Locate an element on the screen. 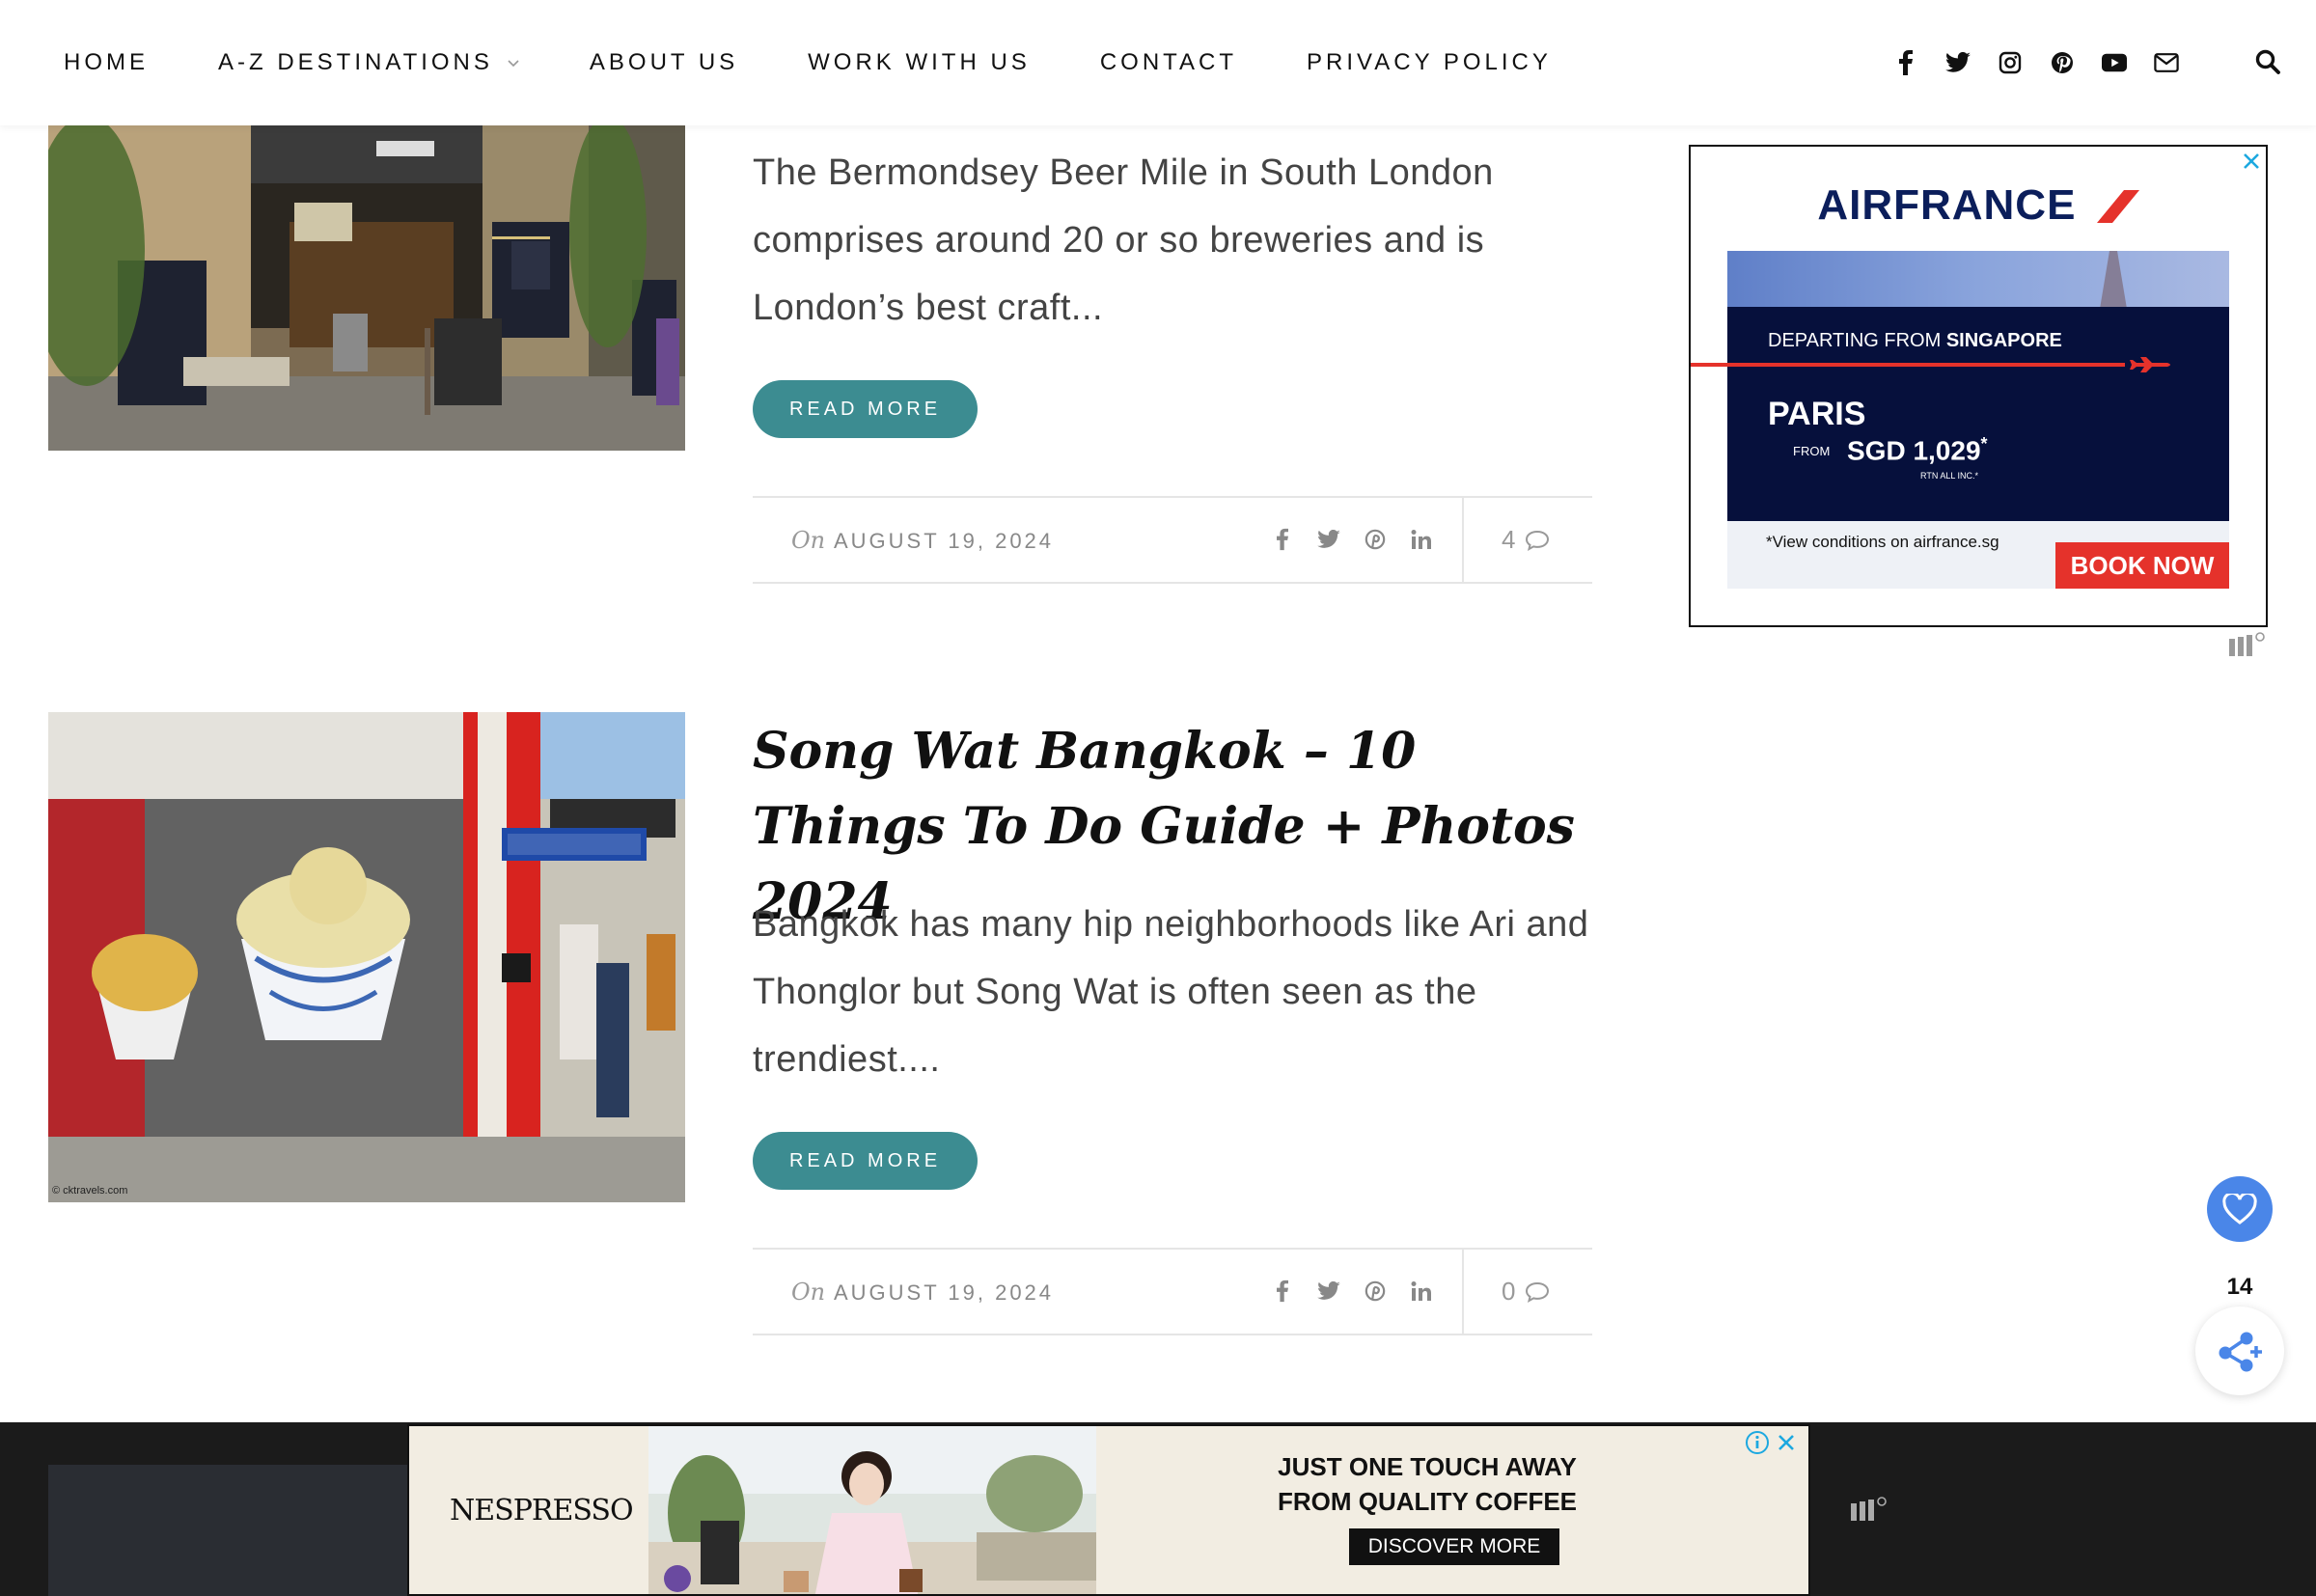  sky-image is located at coordinates (1978, 280).